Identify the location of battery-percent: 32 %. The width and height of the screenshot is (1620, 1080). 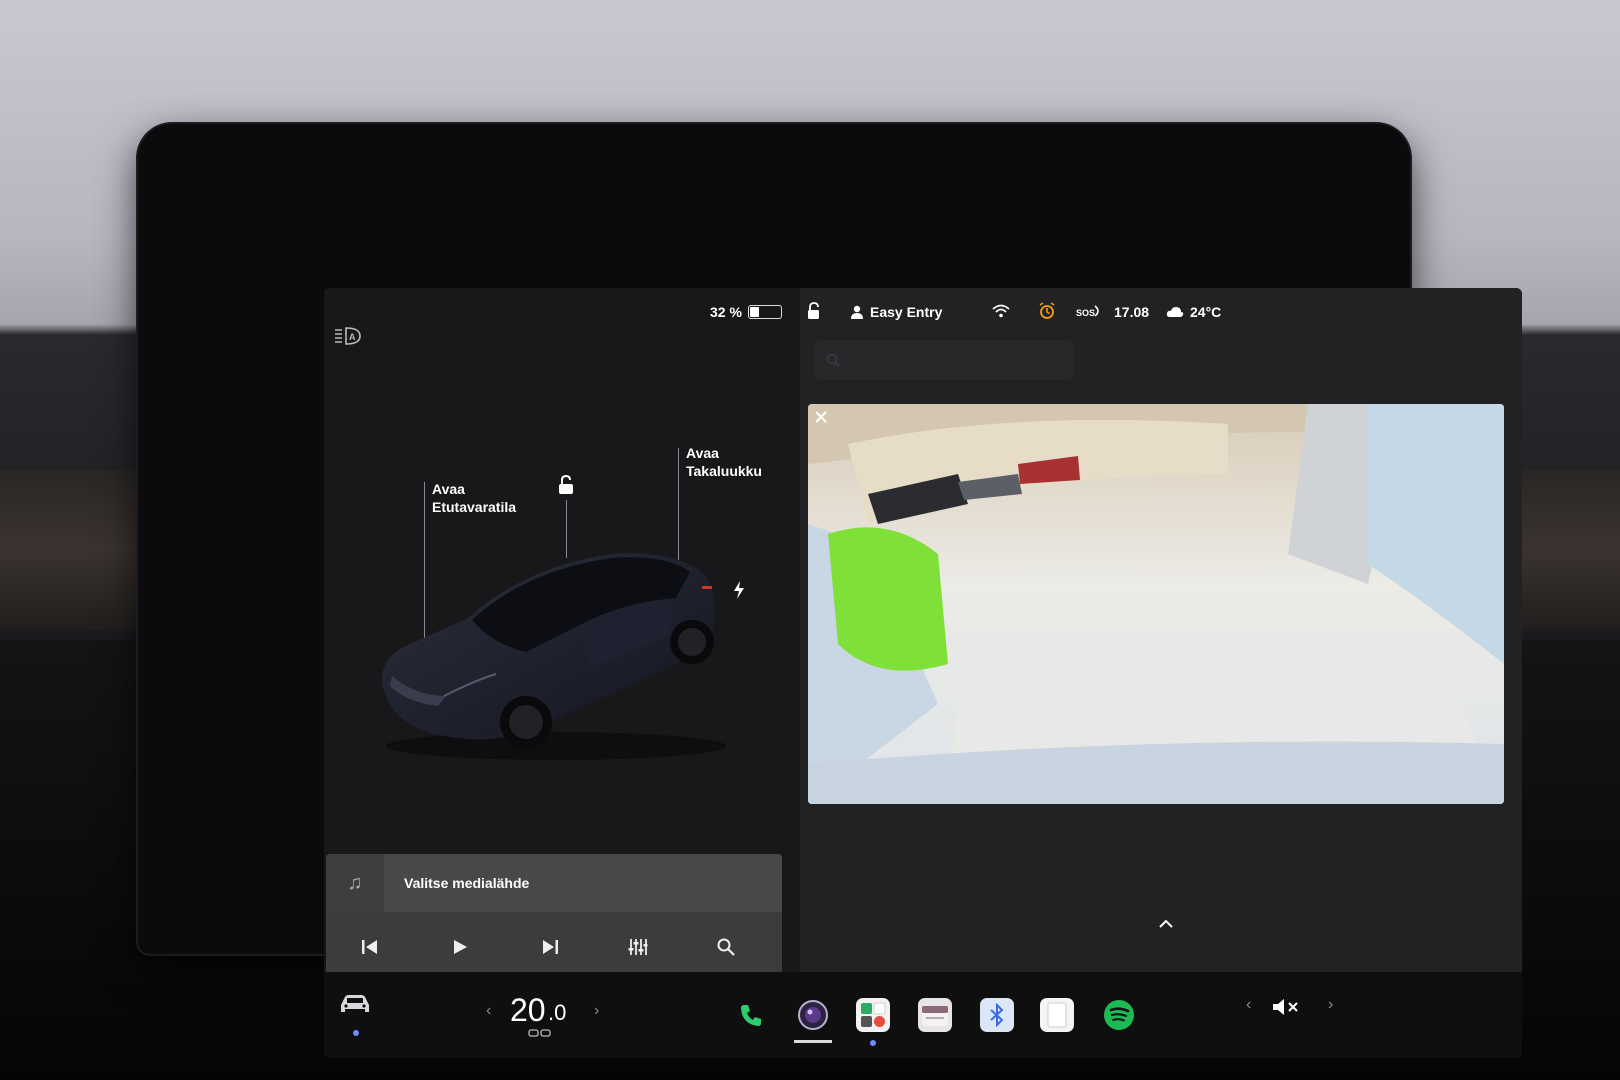
(726, 312).